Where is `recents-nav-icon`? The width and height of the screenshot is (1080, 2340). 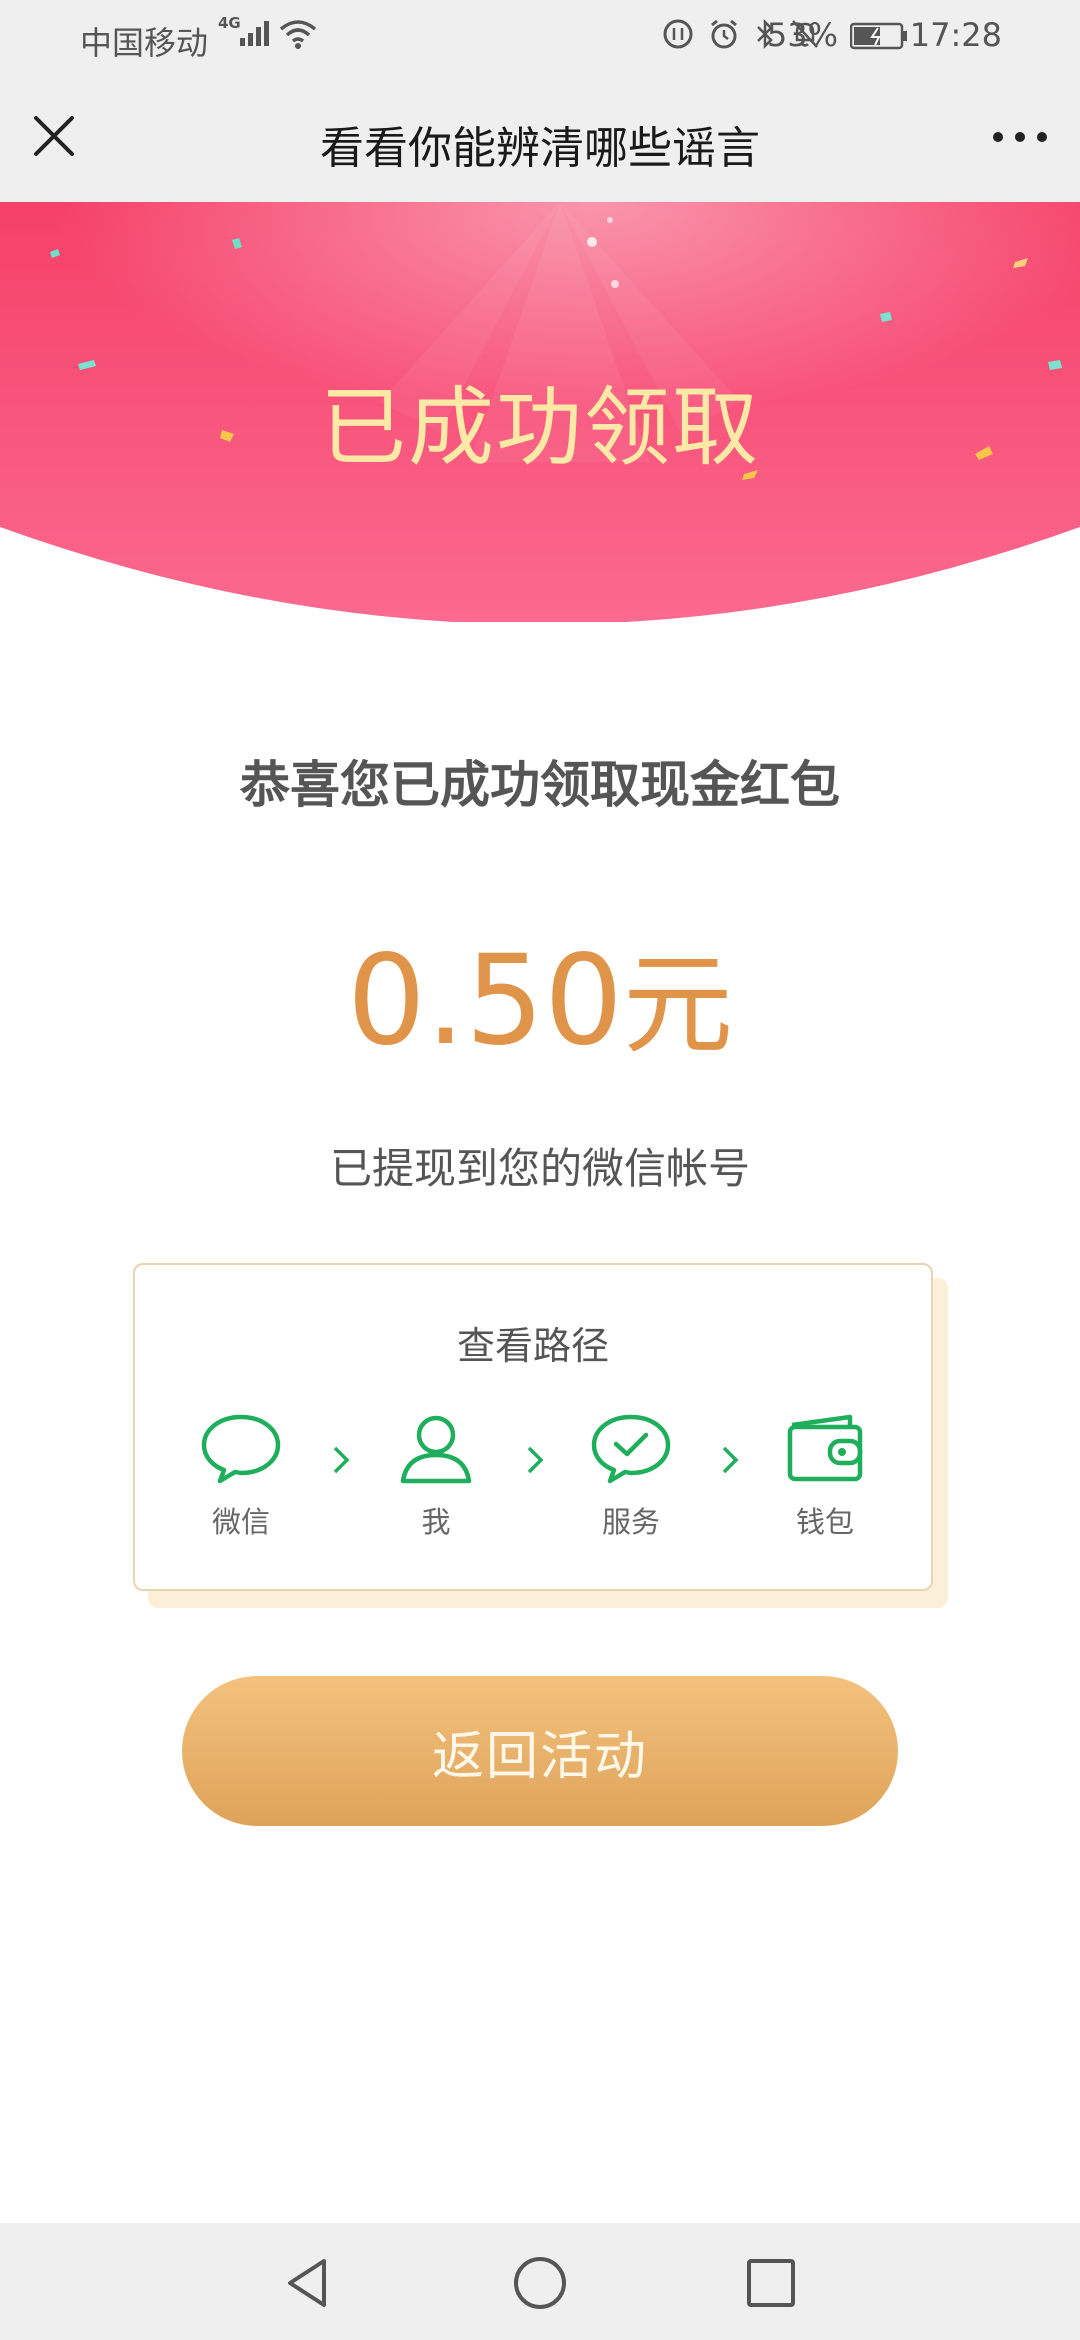
recents-nav-icon is located at coordinates (771, 2283).